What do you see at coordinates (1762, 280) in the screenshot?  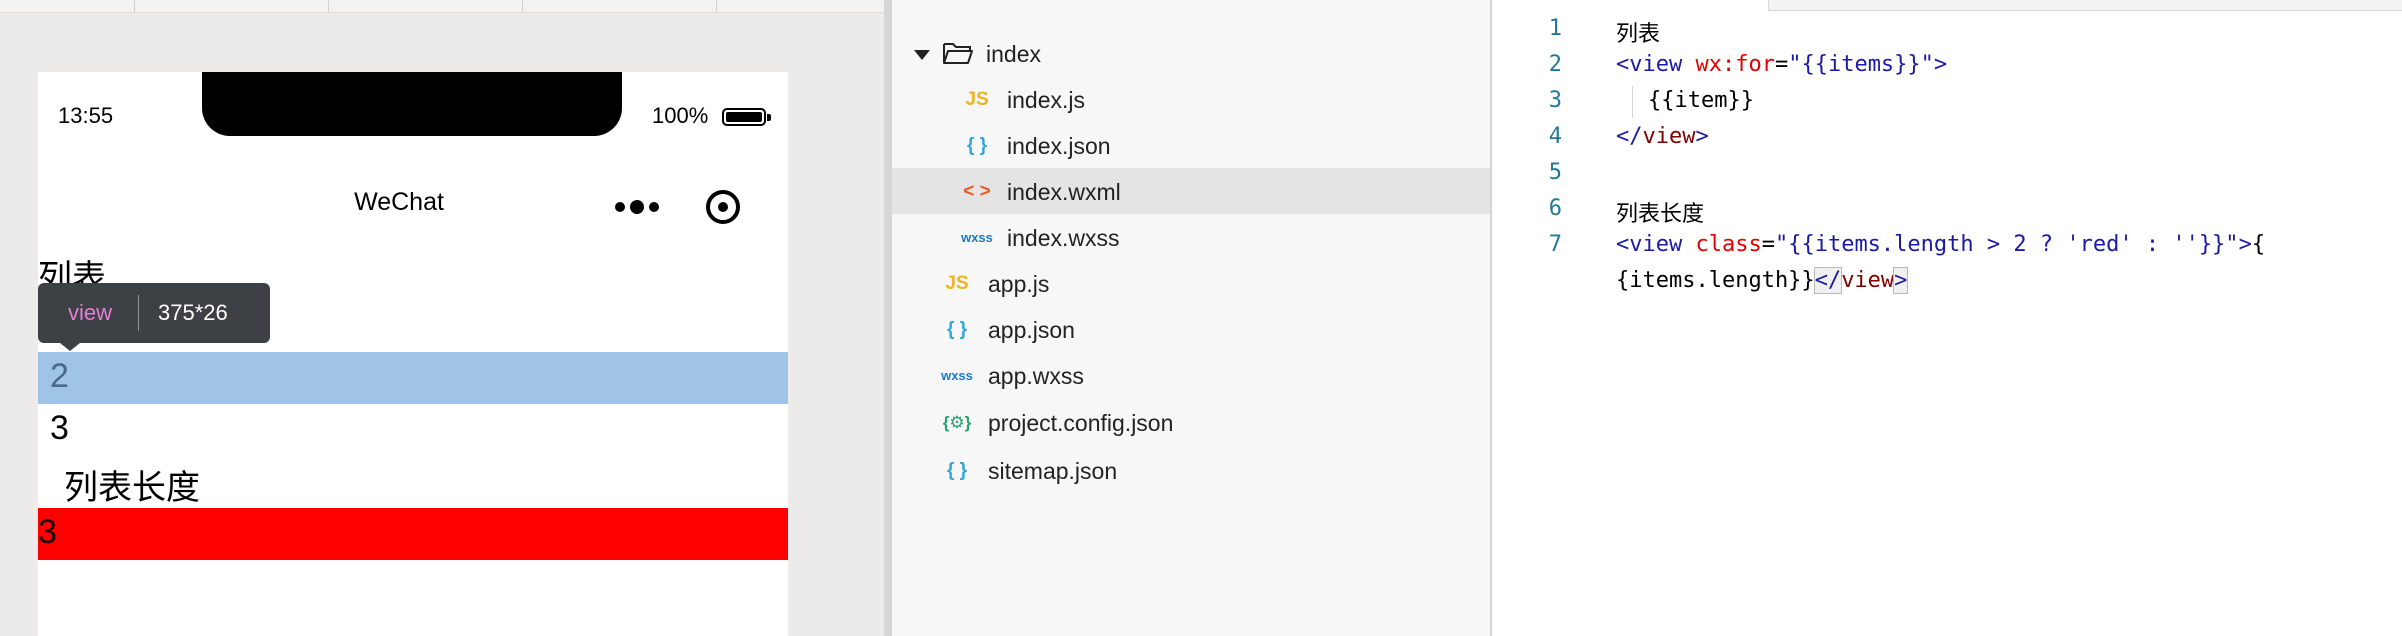 I see `code-line-wrapped: {items.length}}</view>` at bounding box center [1762, 280].